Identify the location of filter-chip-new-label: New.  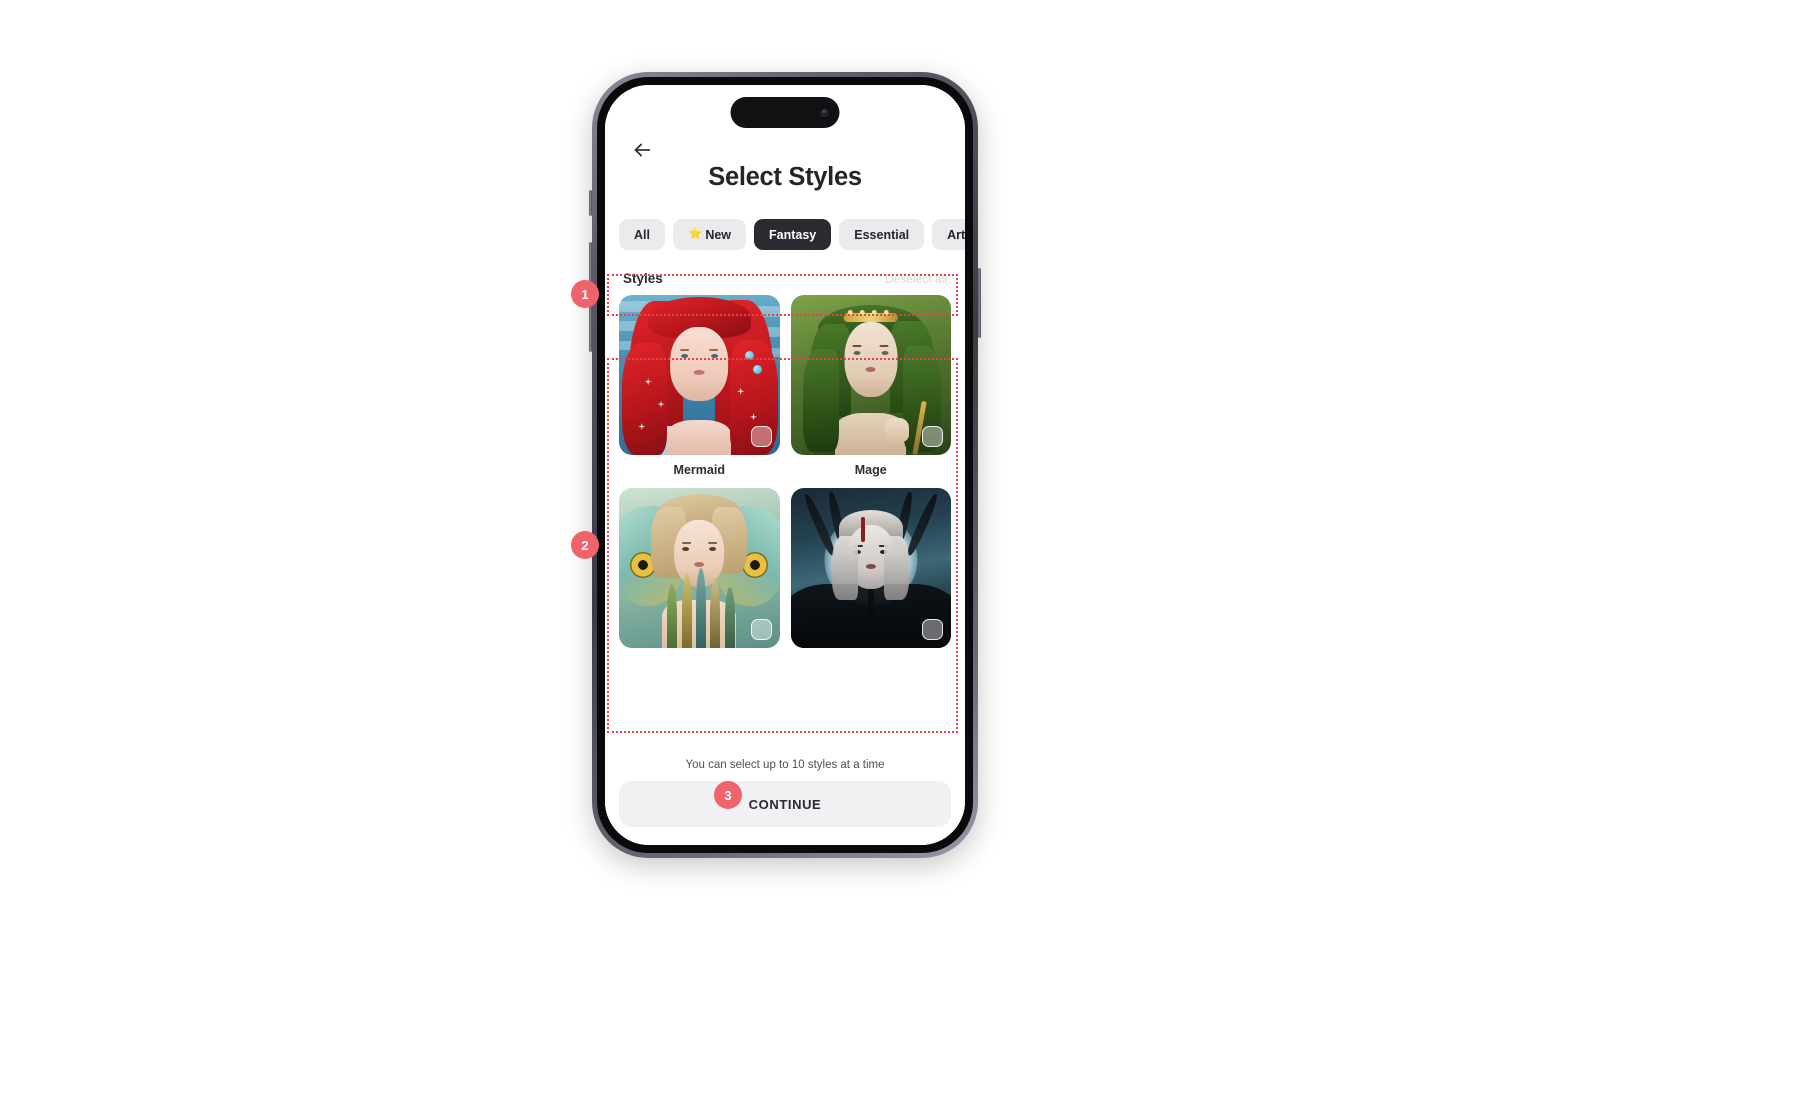
(718, 234).